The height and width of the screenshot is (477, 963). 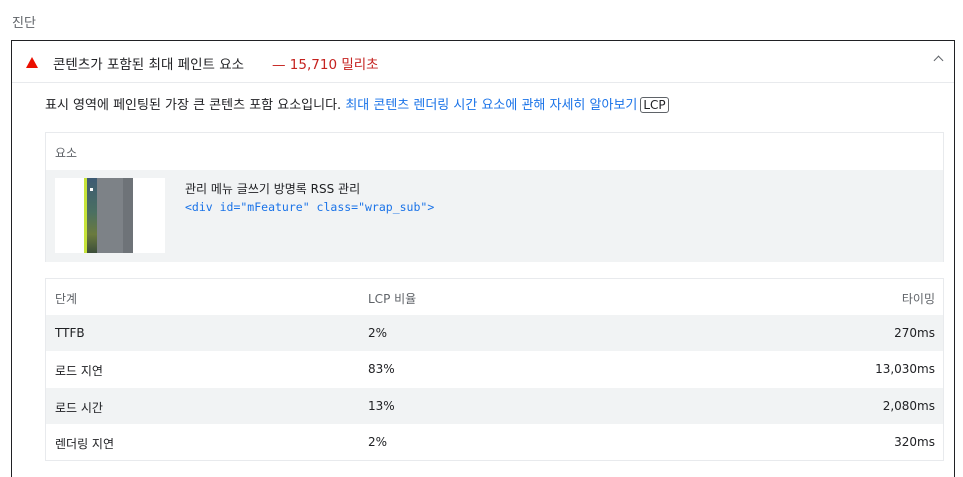 What do you see at coordinates (392, 299) in the screenshot?
I see `header-lcp-ratio: LCP 비율` at bounding box center [392, 299].